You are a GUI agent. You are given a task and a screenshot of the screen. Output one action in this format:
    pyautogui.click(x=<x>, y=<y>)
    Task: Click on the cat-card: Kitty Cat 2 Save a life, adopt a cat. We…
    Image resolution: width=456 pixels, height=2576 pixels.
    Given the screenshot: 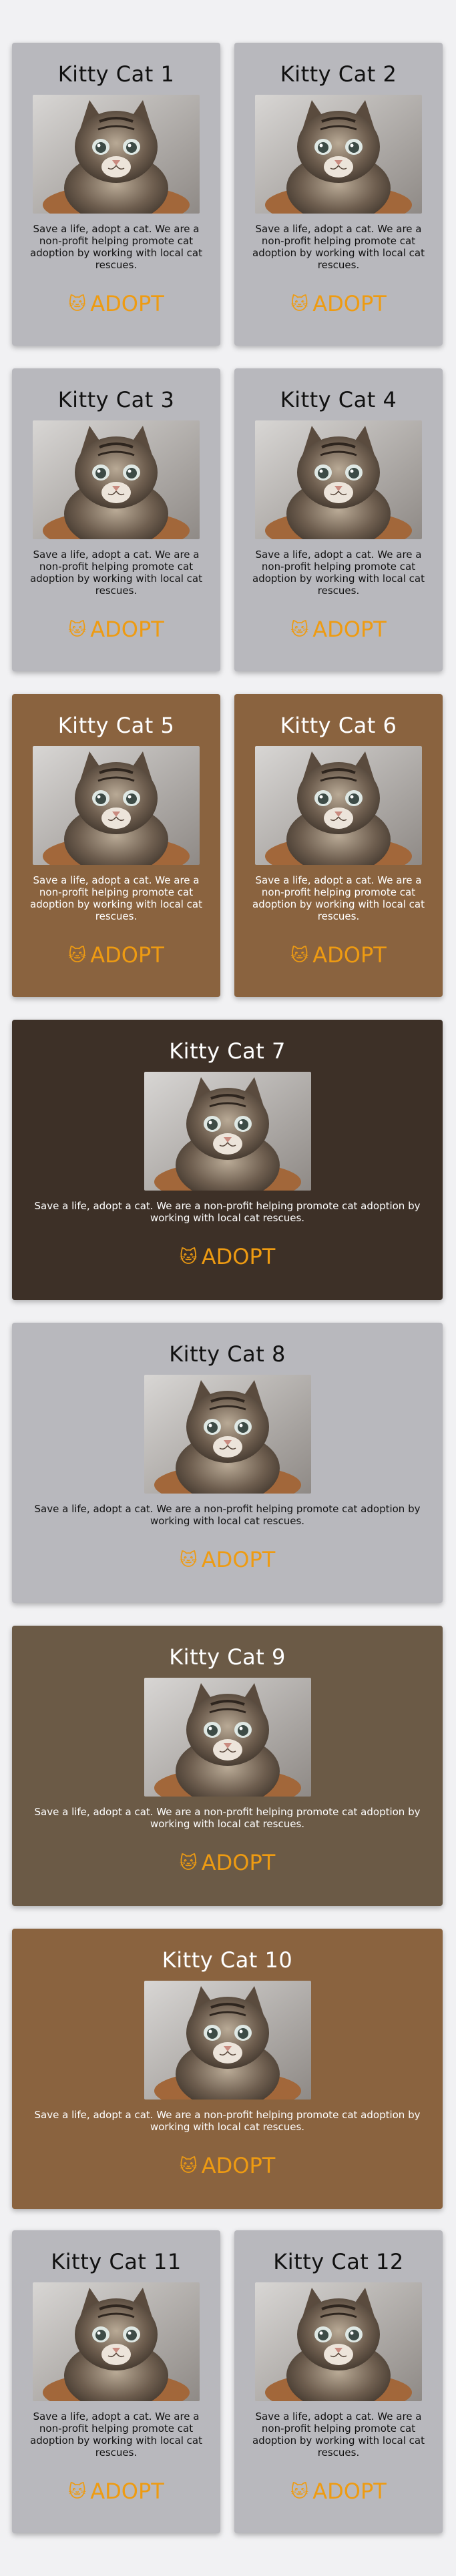 What is the action you would take?
    pyautogui.click(x=338, y=195)
    